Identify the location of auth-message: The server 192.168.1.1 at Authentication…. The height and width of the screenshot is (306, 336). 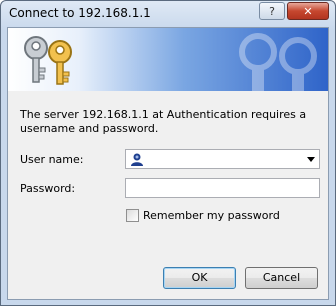
(163, 121).